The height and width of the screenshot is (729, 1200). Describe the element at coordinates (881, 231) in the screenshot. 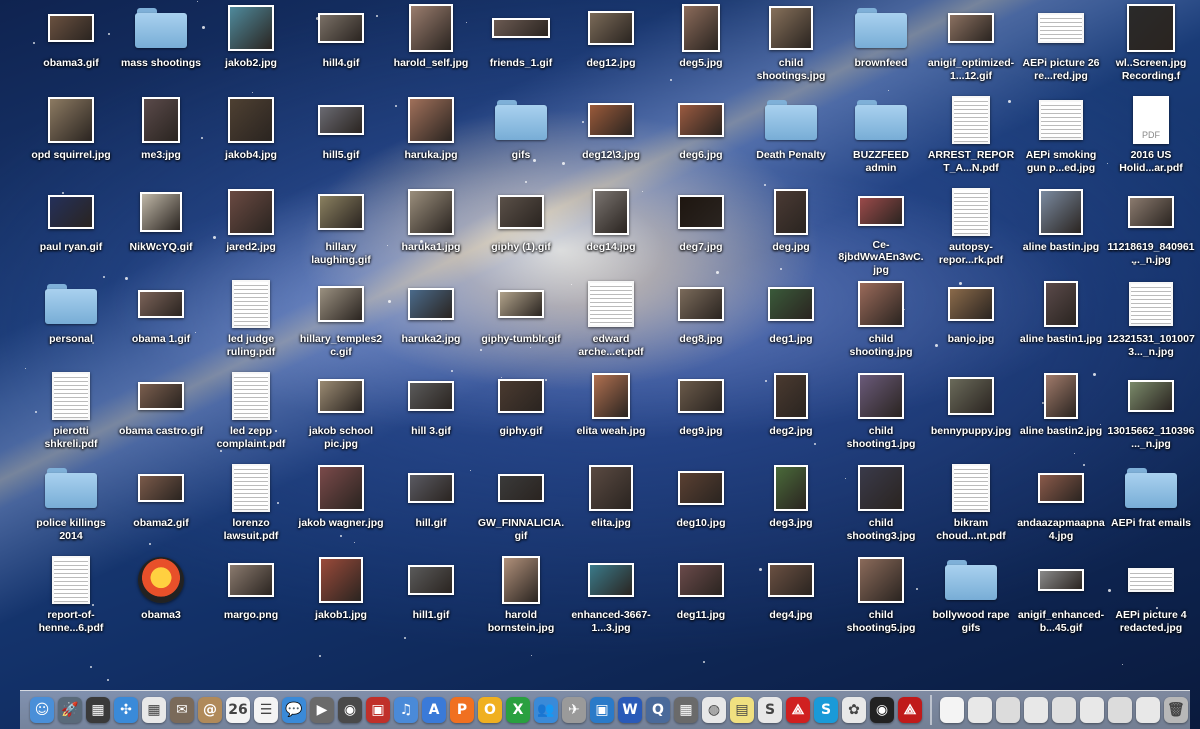

I see `desktop-item-image: Ce-8jbdWwAEn3wC.jpg` at that location.